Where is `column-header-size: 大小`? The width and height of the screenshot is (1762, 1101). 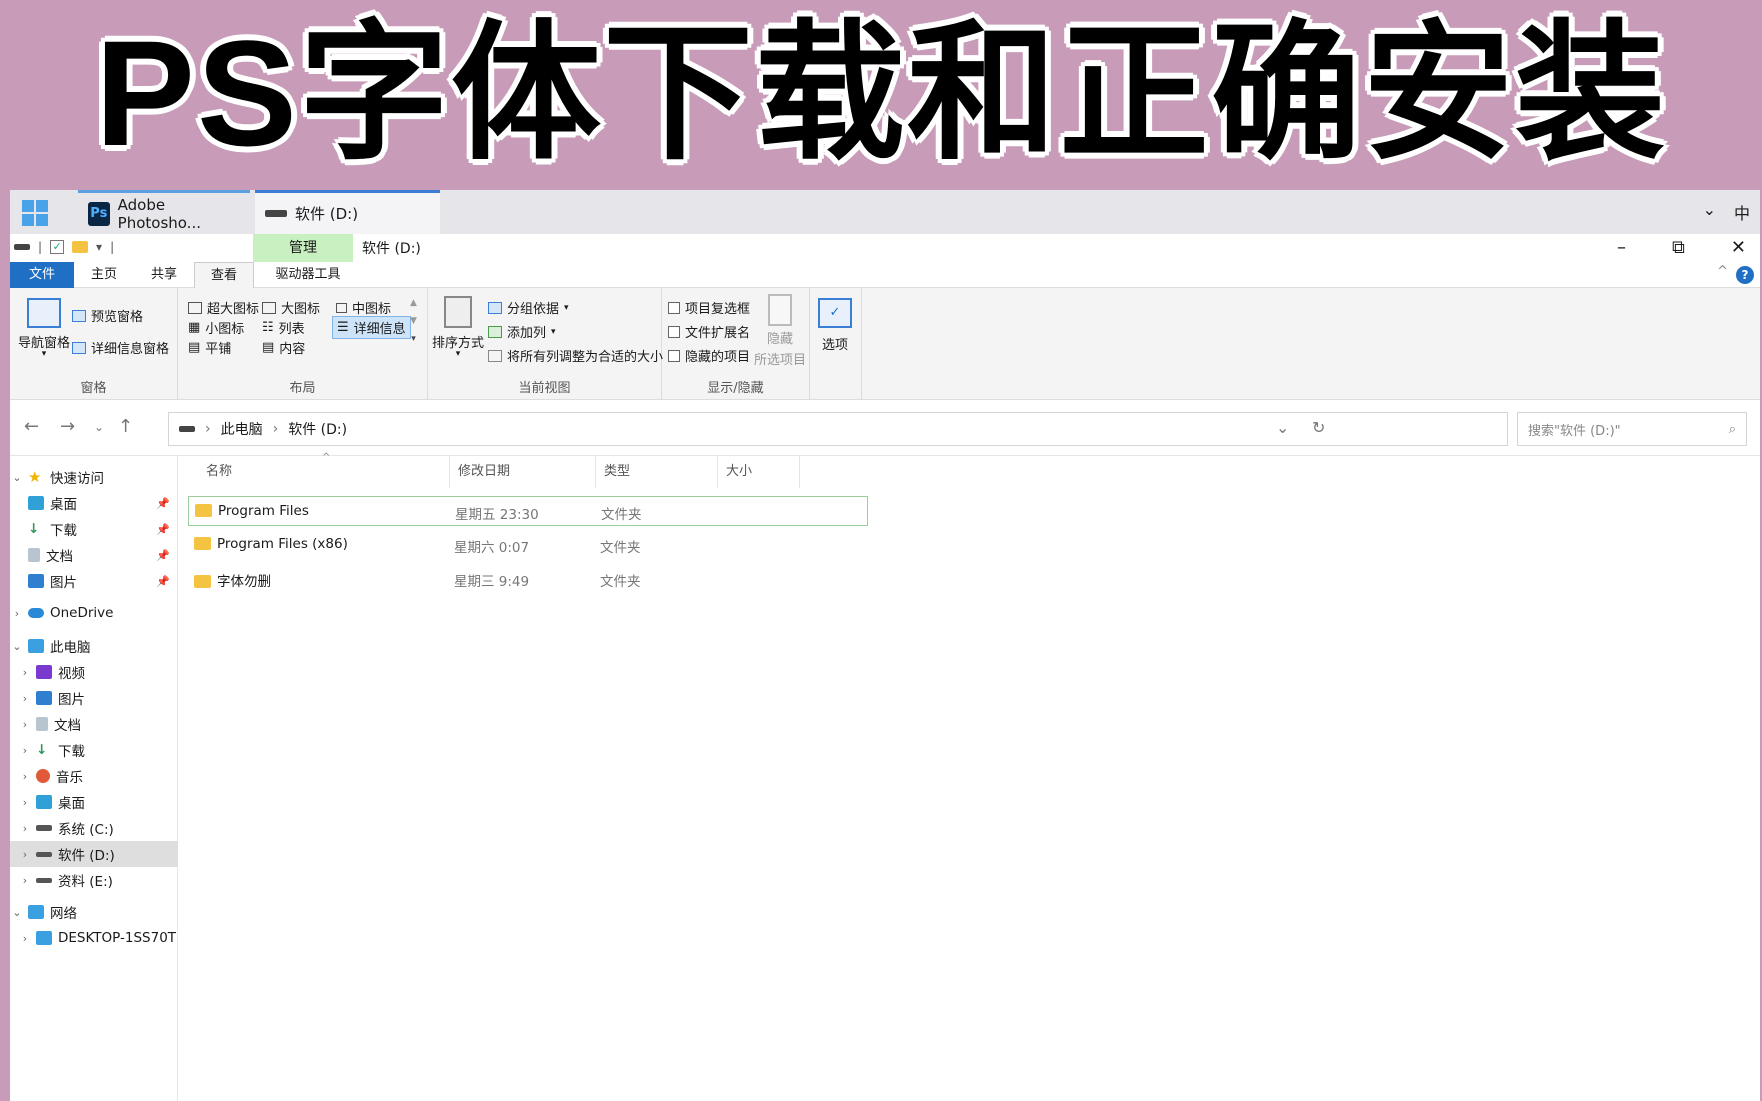
column-header-size: 大小 is located at coordinates (759, 472).